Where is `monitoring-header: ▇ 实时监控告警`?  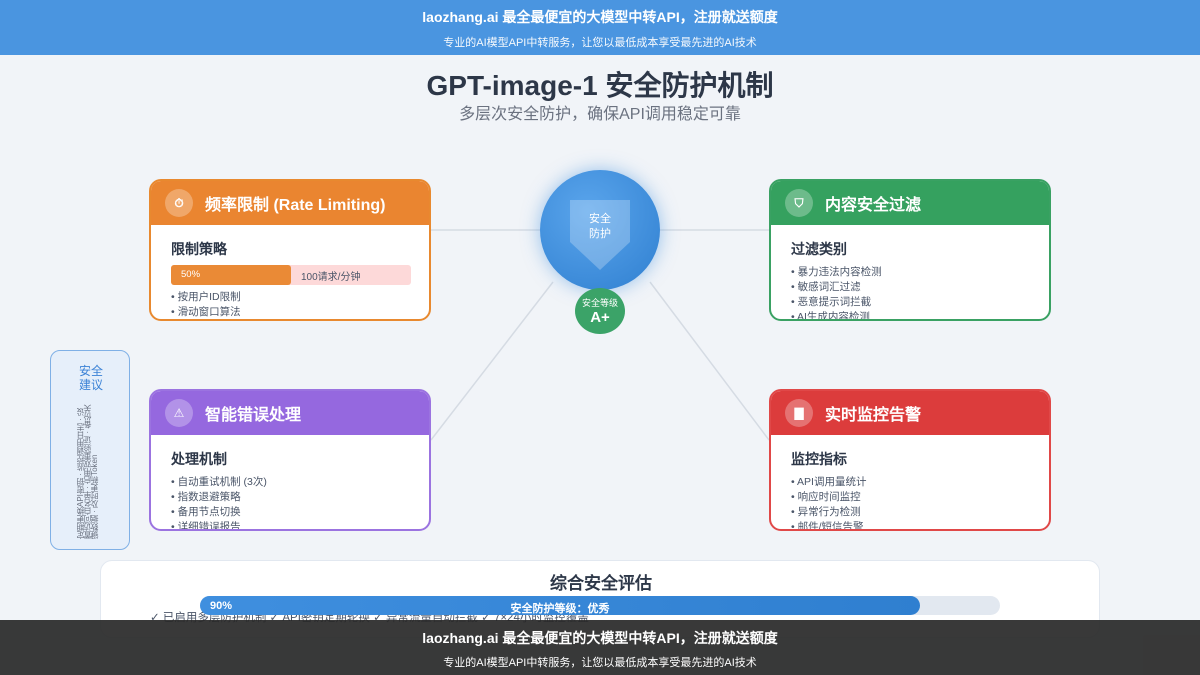
monitoring-header: ▇ 实时监控告警 is located at coordinates (910, 413).